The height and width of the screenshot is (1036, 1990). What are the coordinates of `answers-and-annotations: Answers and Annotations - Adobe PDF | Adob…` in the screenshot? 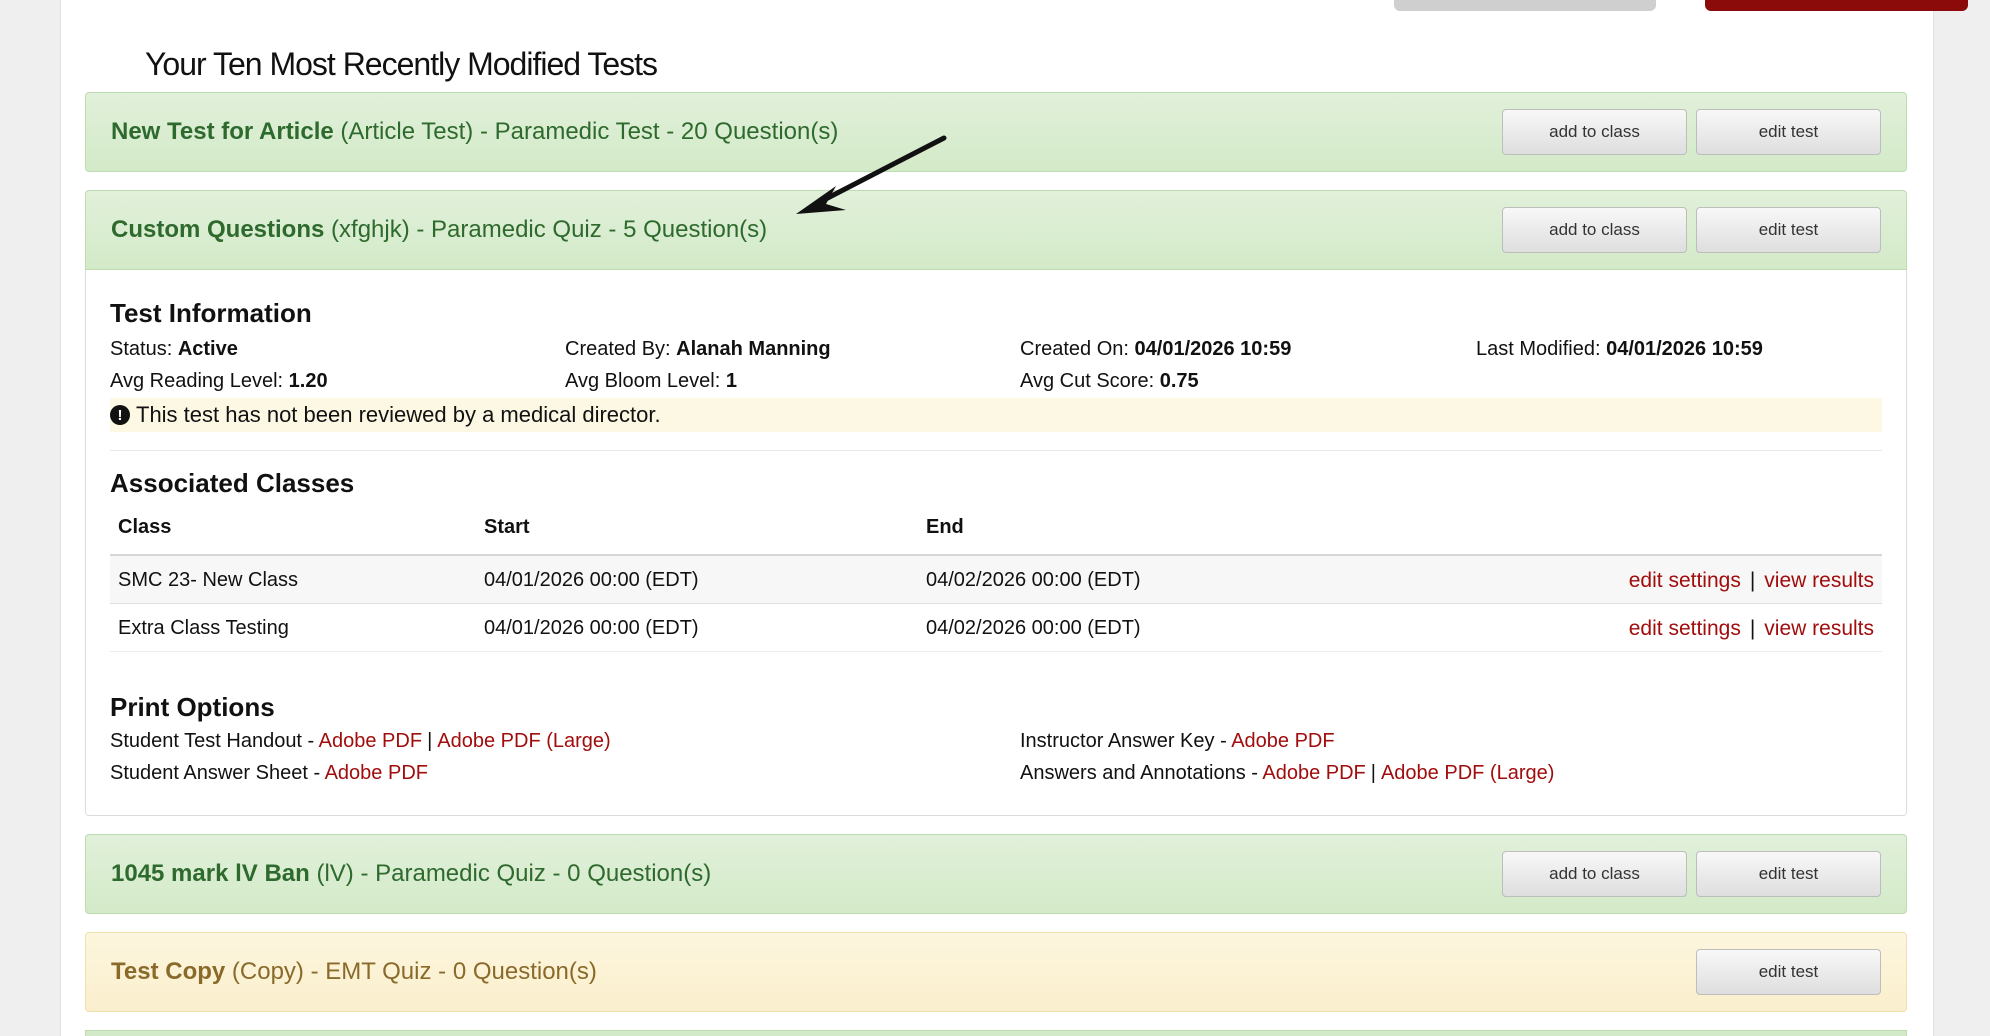 It's located at (1287, 773).